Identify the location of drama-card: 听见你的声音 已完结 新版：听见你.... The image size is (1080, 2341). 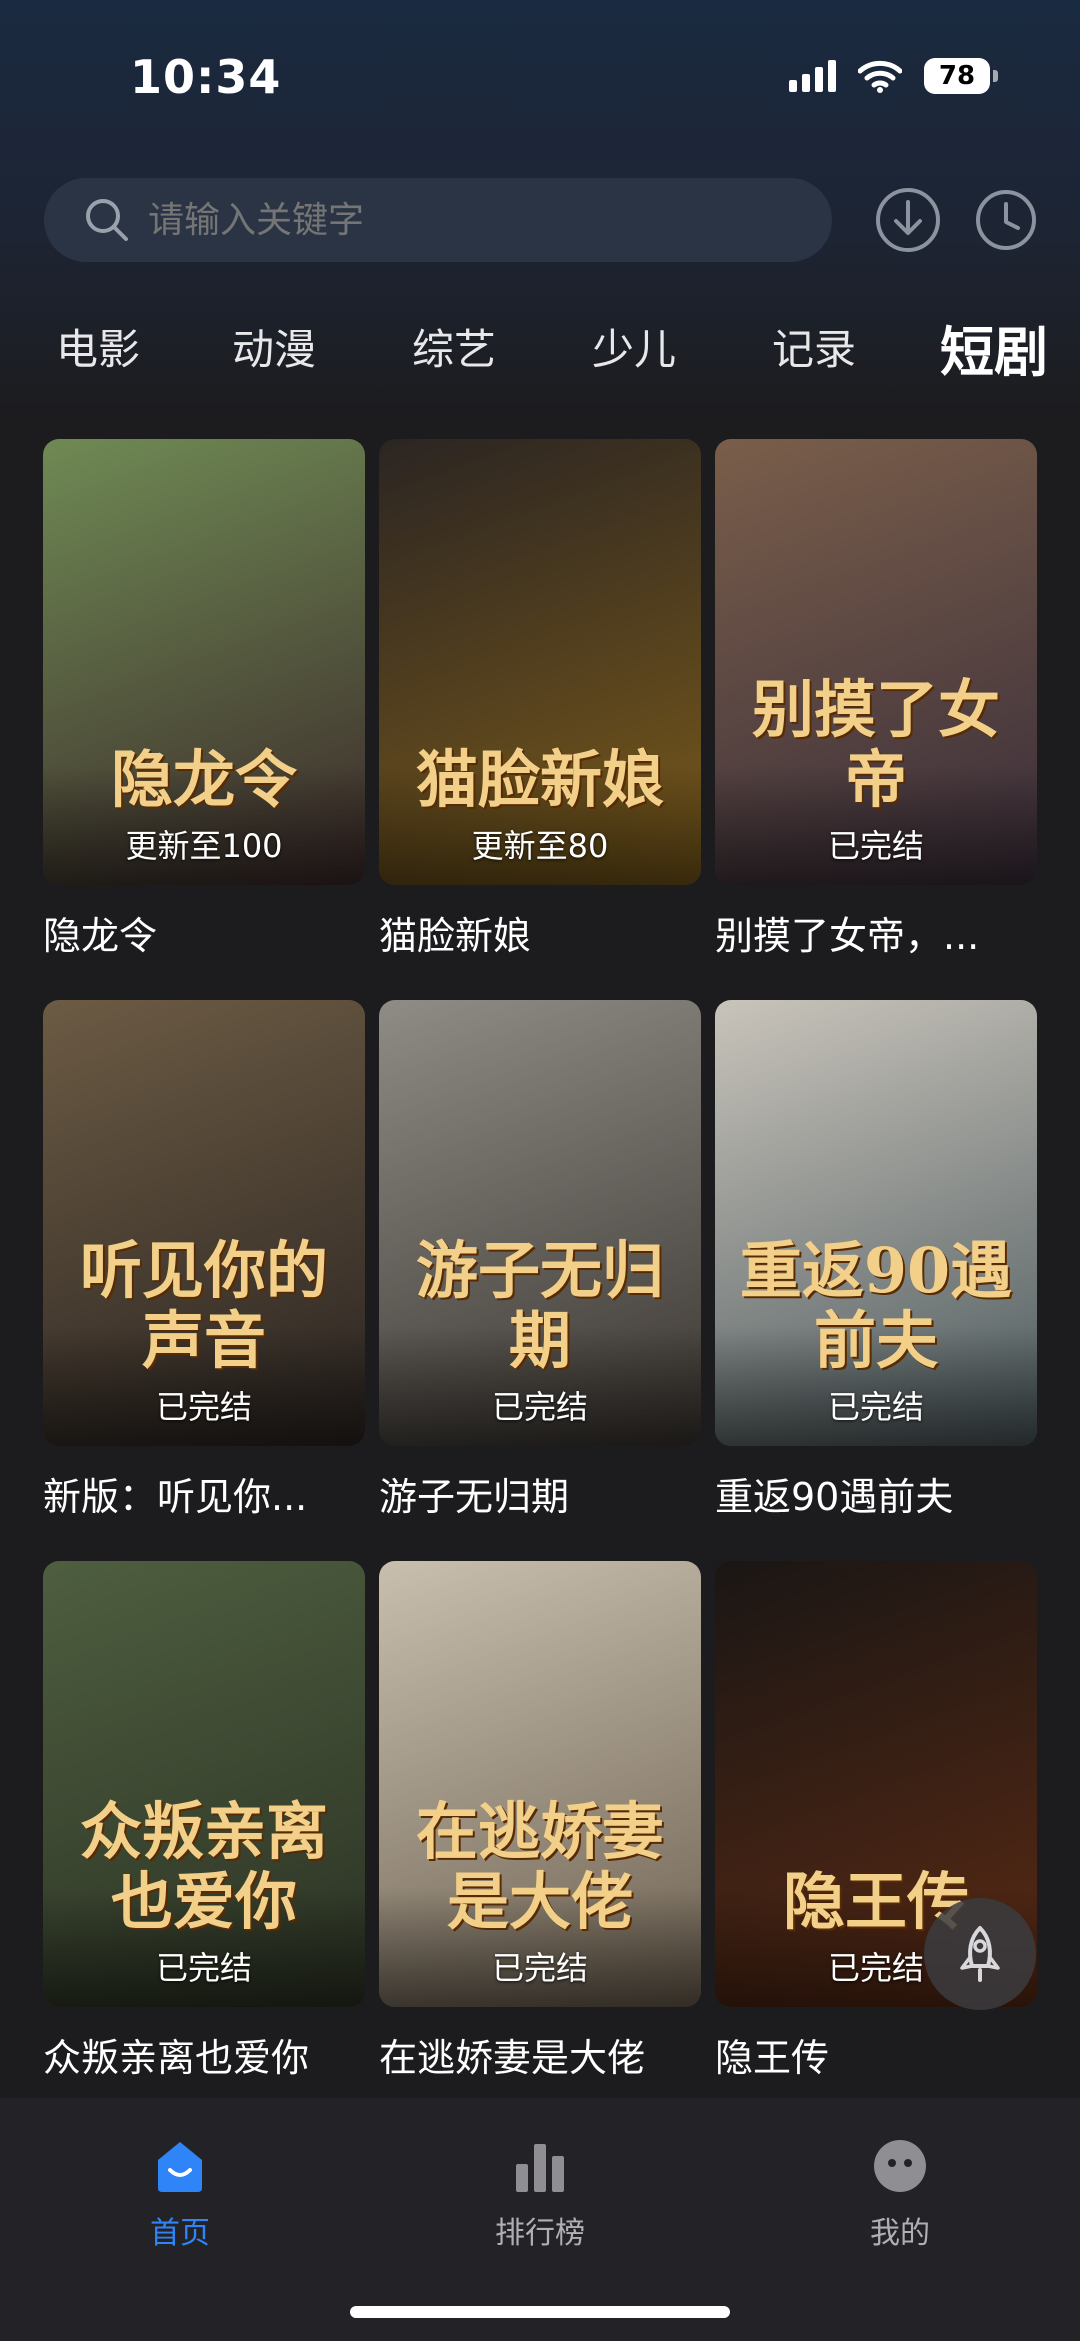
(204, 1260).